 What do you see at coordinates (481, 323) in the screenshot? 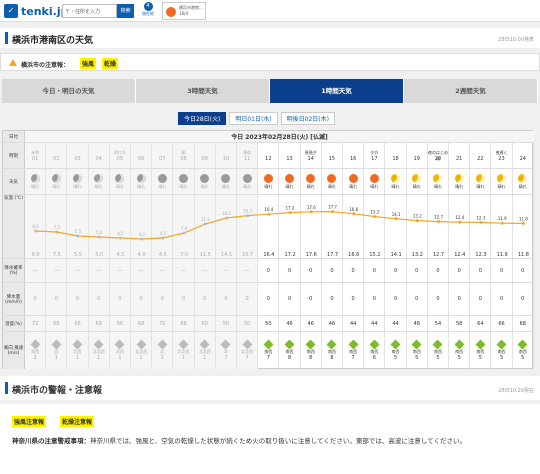
I see `humidity-cell: 64` at bounding box center [481, 323].